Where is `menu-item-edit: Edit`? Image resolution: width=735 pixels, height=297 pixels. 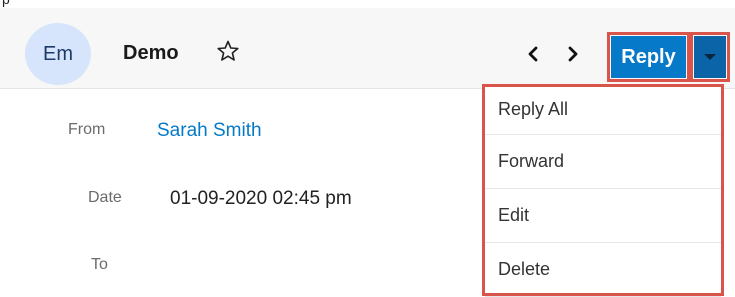 menu-item-edit: Edit is located at coordinates (603, 216).